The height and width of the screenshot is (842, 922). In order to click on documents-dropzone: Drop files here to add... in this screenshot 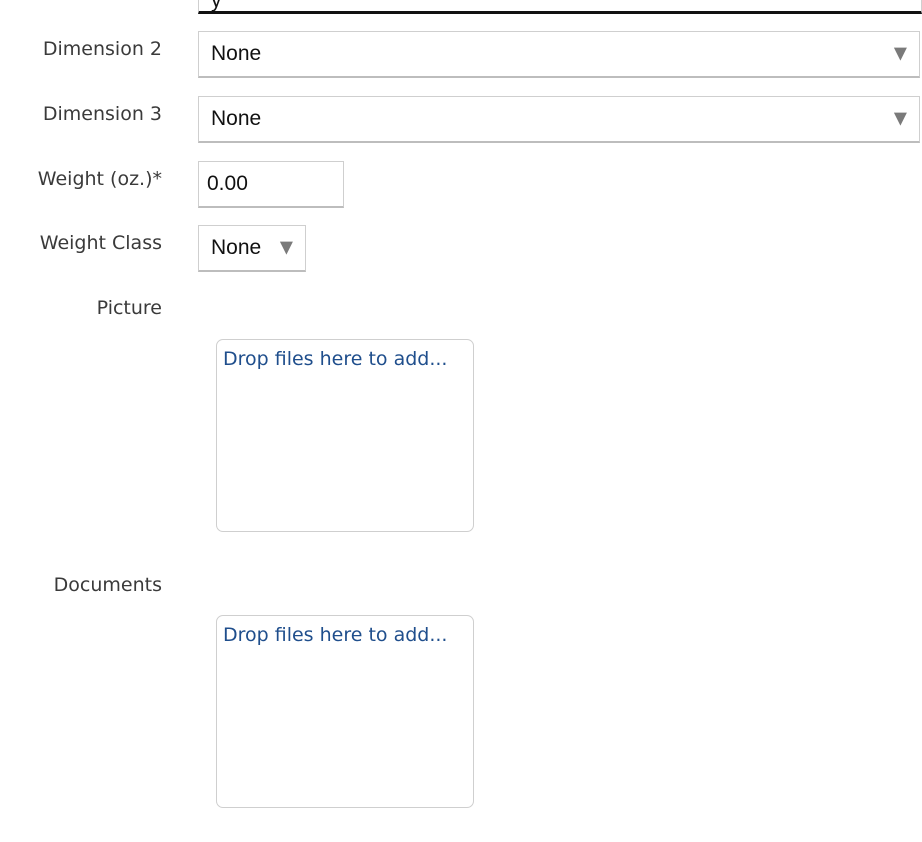, I will do `click(345, 711)`.